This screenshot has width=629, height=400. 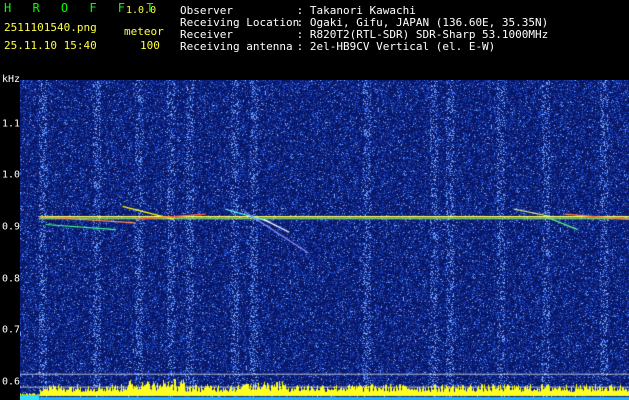 I want to click on count-value: 100, so click(x=150, y=45).